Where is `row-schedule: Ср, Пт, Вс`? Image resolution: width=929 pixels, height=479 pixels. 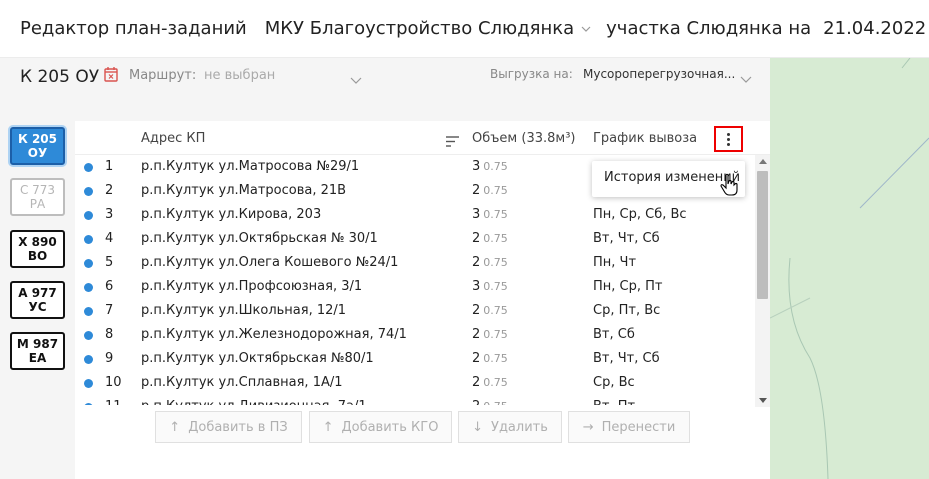
row-schedule: Ср, Пт, Вс is located at coordinates (627, 310).